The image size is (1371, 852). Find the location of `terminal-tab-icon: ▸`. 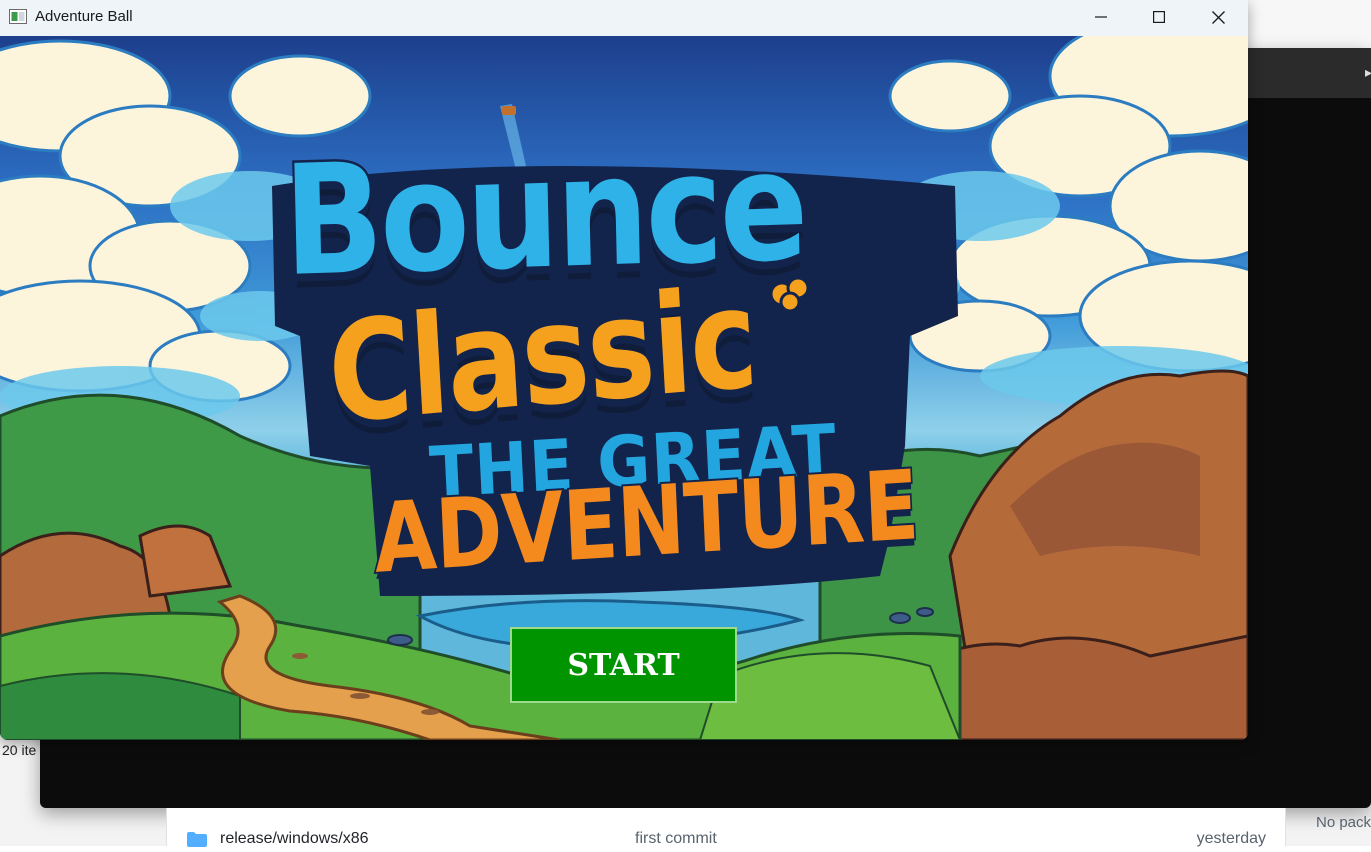

terminal-tab-icon: ▸ is located at coordinates (1368, 72).